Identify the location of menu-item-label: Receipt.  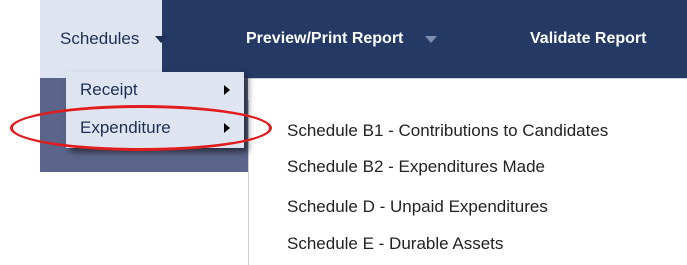
(109, 89).